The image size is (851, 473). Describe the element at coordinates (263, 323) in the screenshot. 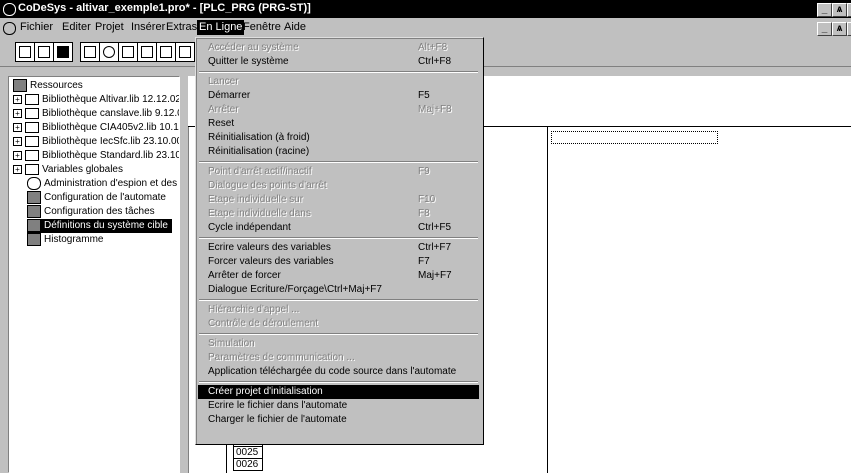

I see `menu-item-label: Contrôle de déroulement` at that location.